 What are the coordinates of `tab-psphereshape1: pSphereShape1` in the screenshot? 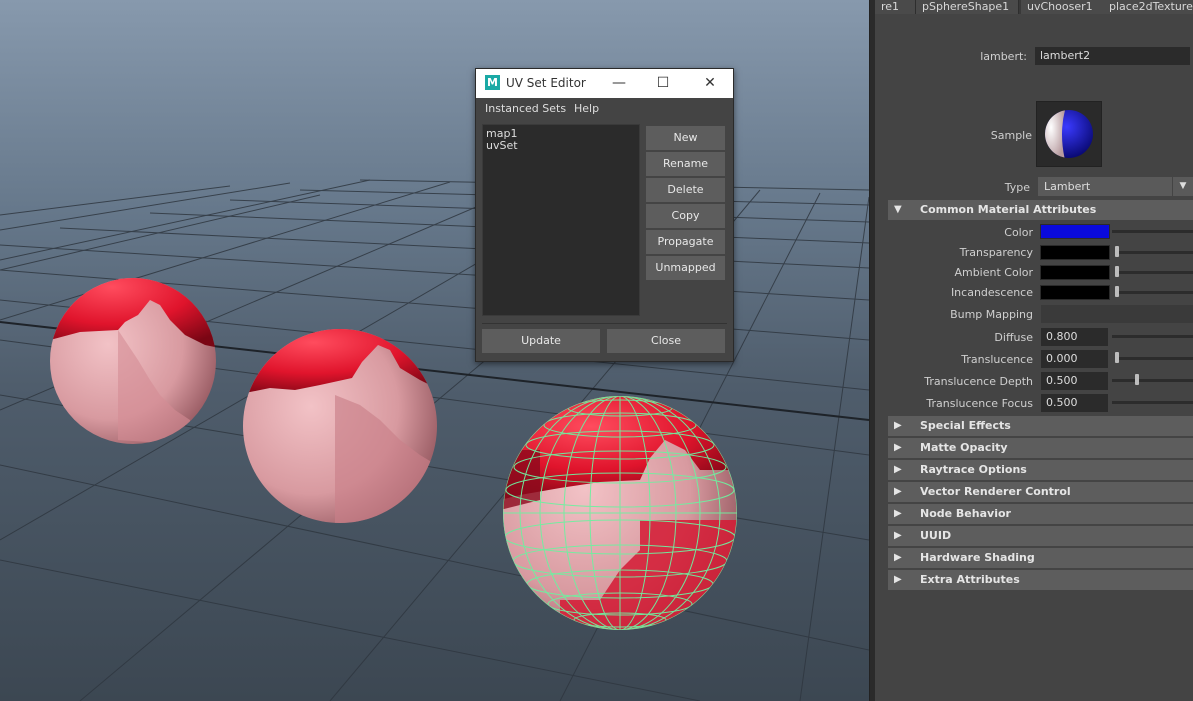 It's located at (967, 7).